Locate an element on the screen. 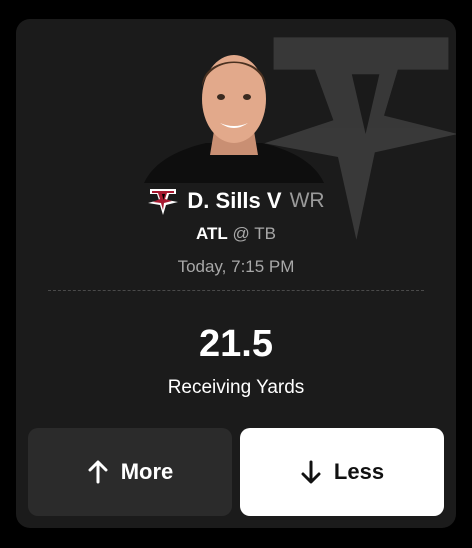 The image size is (472, 548). projection-line: 21.5 is located at coordinates (236, 344).